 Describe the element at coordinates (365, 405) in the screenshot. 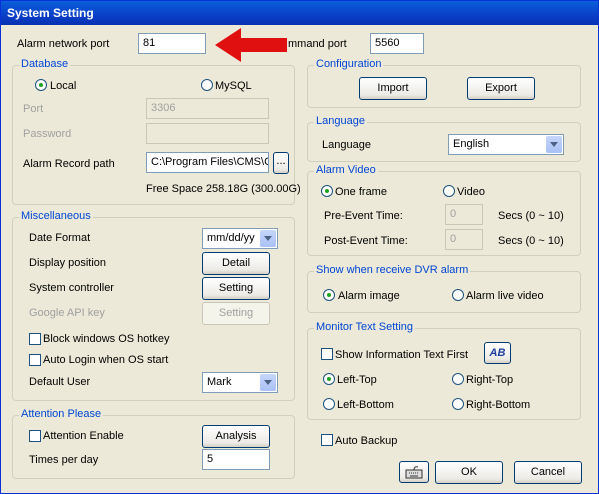

I see `left-bottom-label: Left-Bottom` at that location.